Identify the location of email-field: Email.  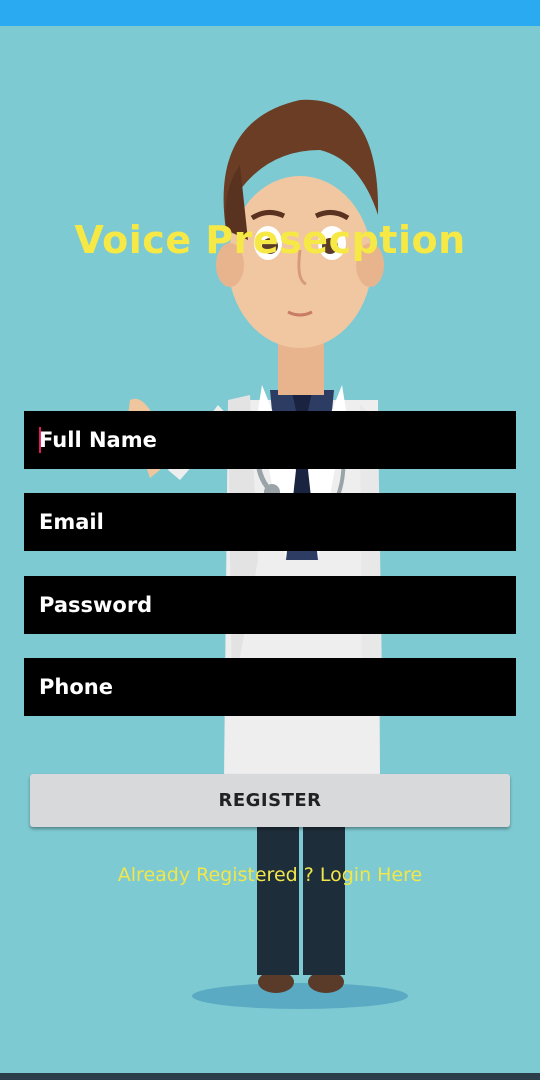
(270, 522).